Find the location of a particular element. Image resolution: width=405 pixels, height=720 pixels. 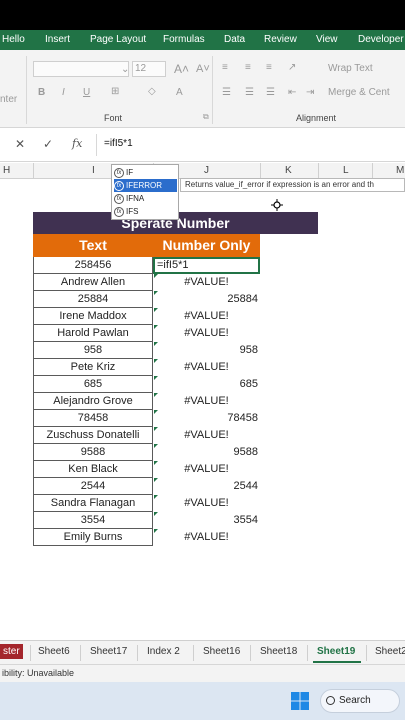

chevron-down-icon: ⌄ is located at coordinates (125, 69).